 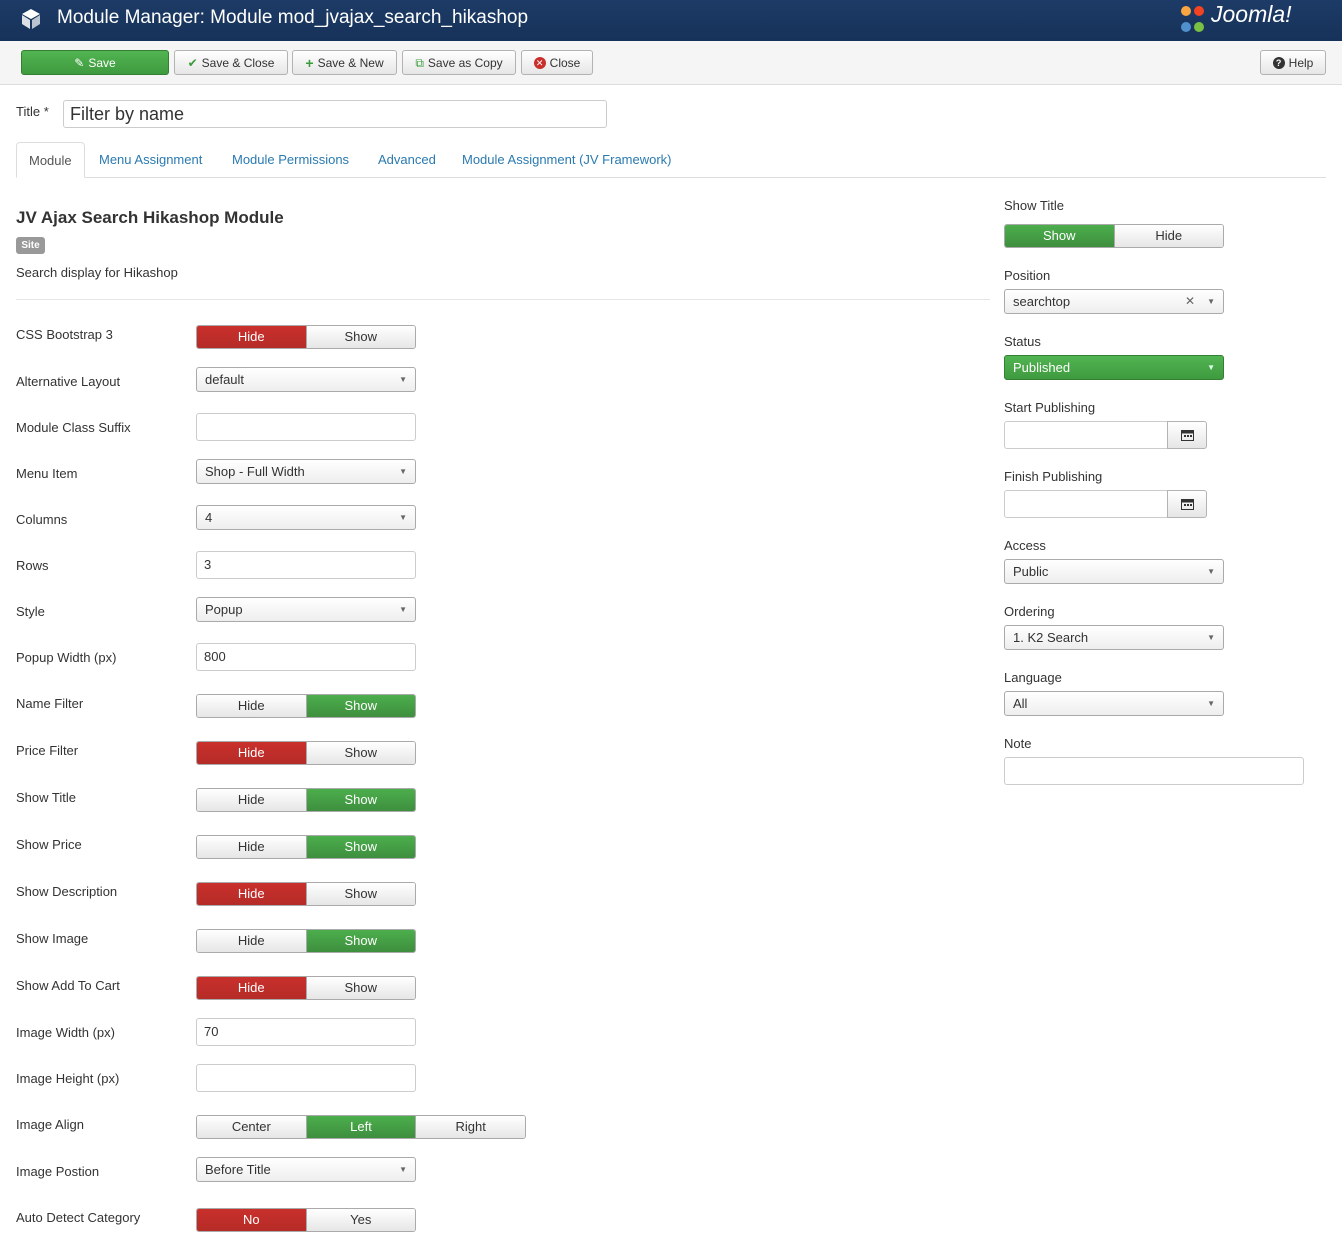 I want to click on style-select: Popup ▼, so click(x=306, y=609).